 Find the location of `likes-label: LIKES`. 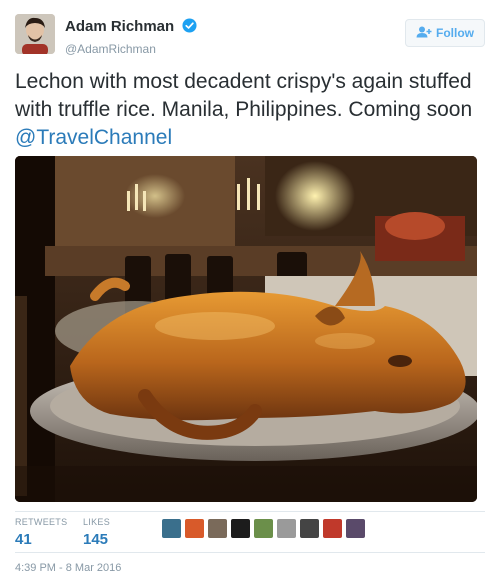

likes-label: LIKES is located at coordinates (97, 522).